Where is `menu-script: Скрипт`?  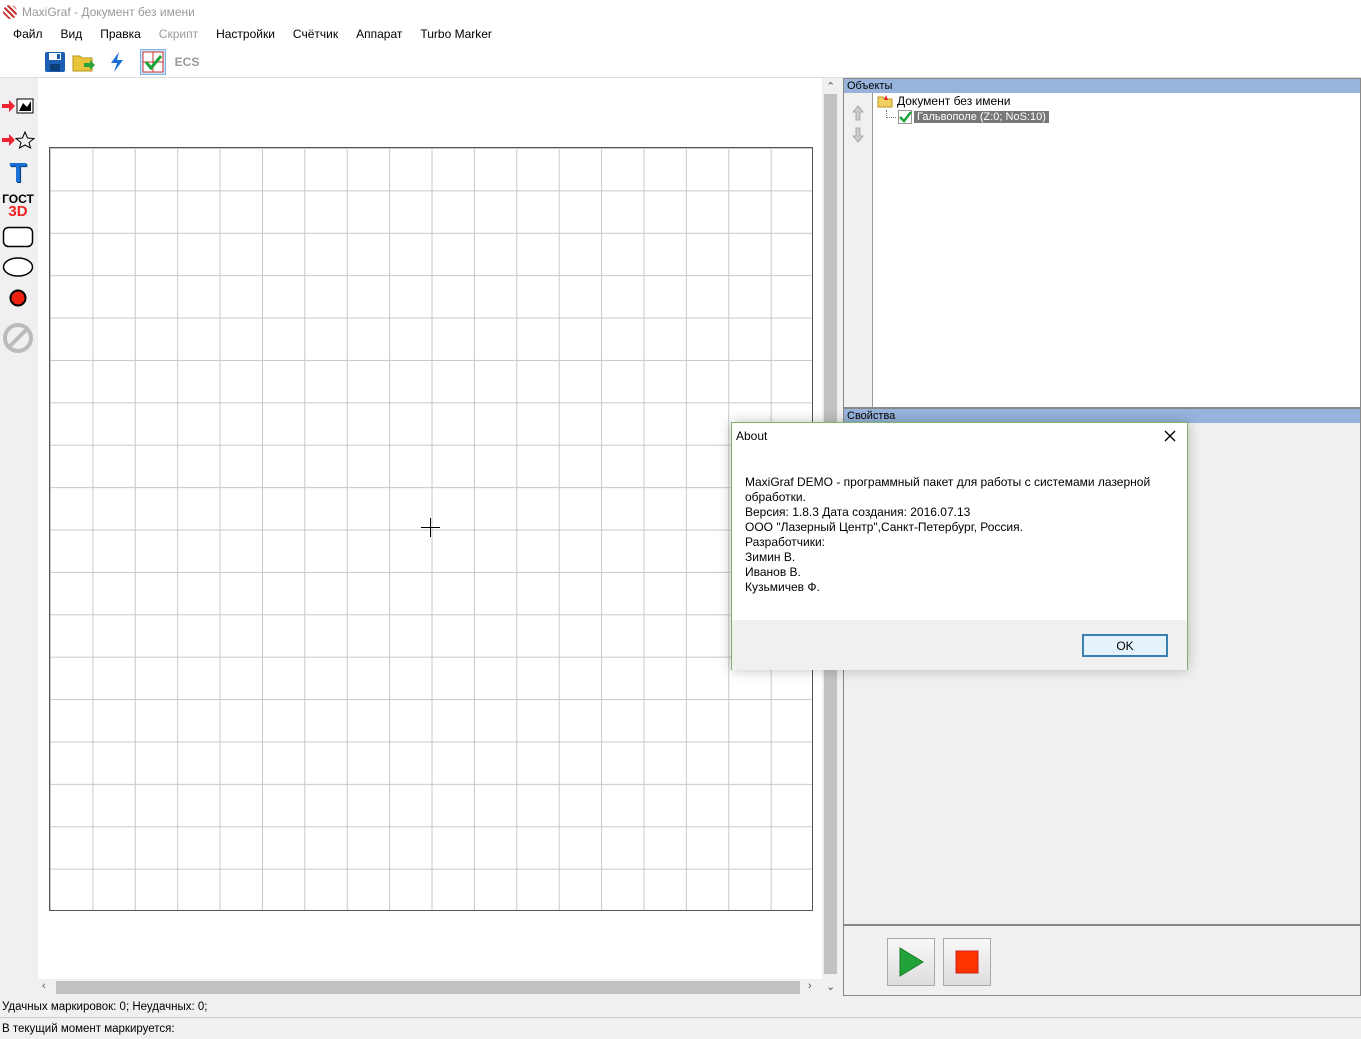
menu-script: Скрипт is located at coordinates (178, 34).